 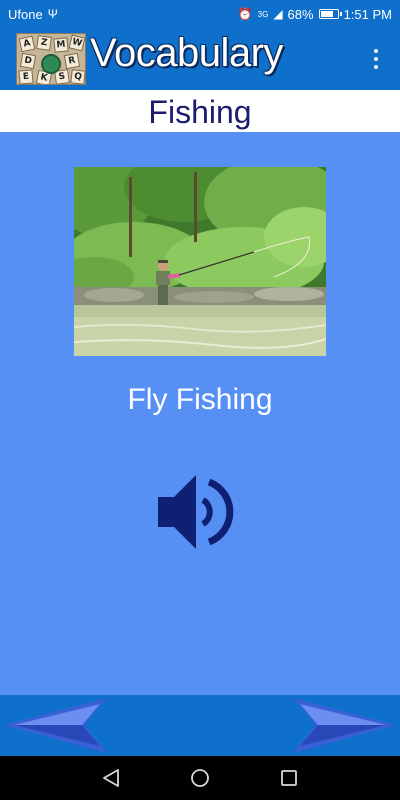 What do you see at coordinates (111, 778) in the screenshot?
I see `back-icon` at bounding box center [111, 778].